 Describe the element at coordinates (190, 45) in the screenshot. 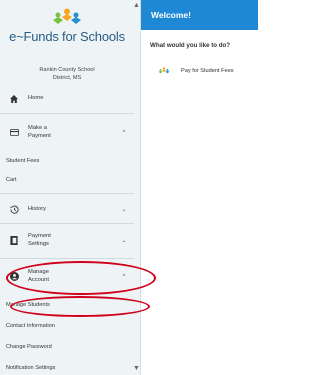

I see `prompt-text: What would you like to do?` at that location.